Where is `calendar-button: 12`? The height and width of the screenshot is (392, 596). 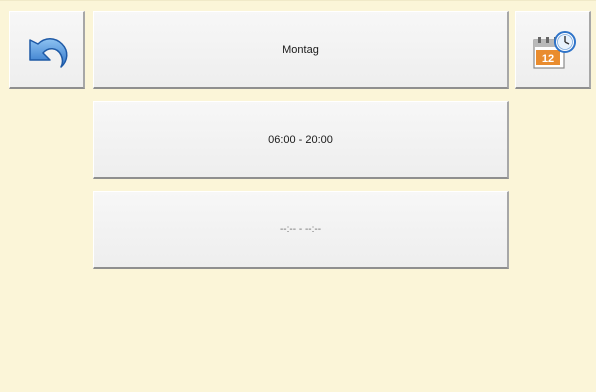
calendar-button: 12 is located at coordinates (553, 50).